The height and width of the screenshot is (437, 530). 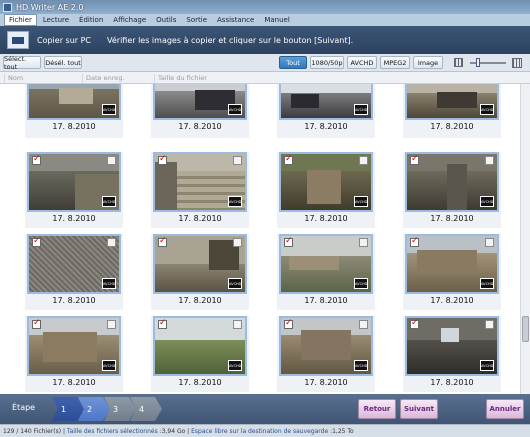 I want to click on menu-assistance: Assistance, so click(x=235, y=20).